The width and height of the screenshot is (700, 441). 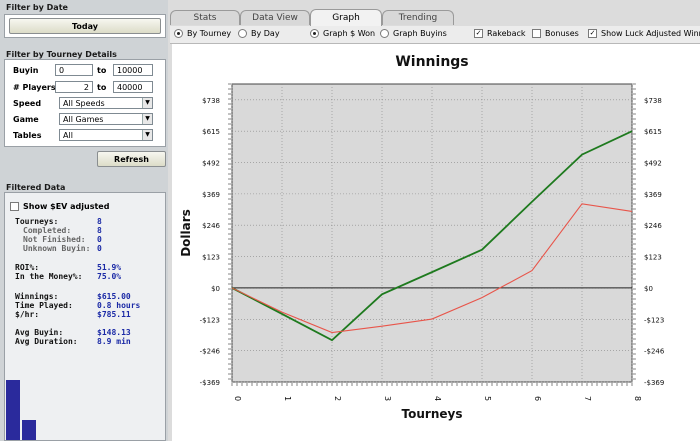 I want to click on tables-select: All ▼, so click(x=106, y=135).